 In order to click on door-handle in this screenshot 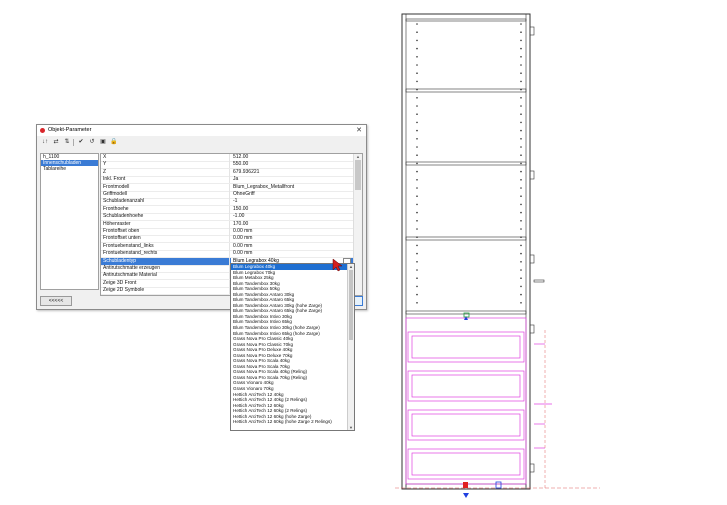, I will do `click(539, 281)`.